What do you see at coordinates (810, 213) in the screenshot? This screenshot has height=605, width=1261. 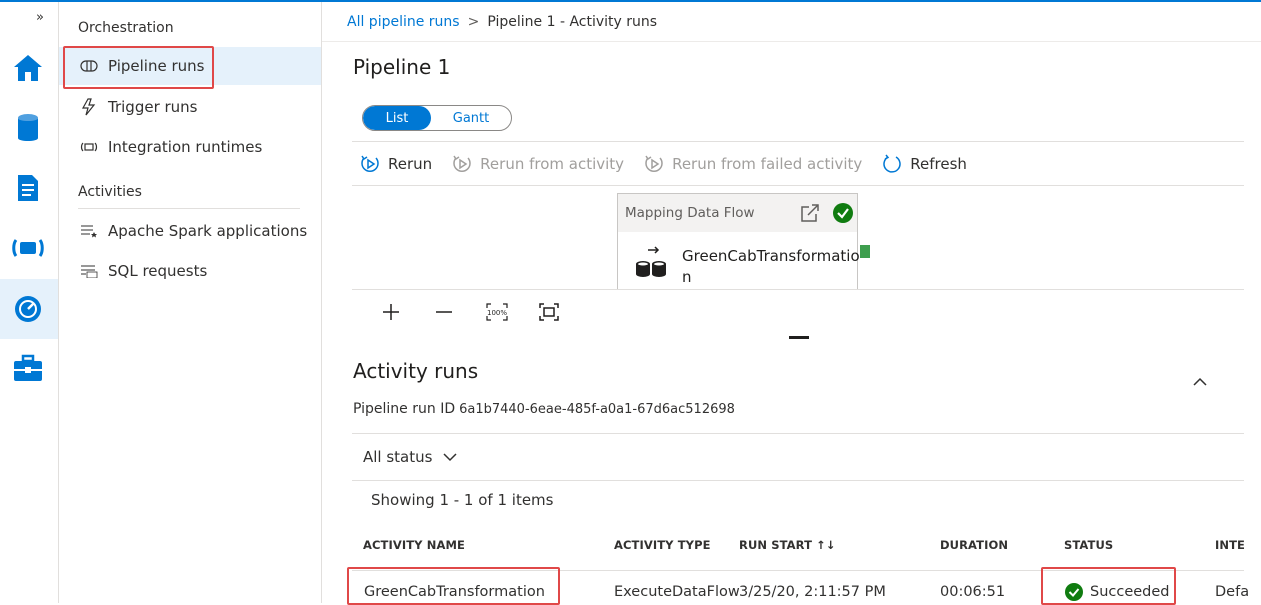 I see `open-external-icon` at bounding box center [810, 213].